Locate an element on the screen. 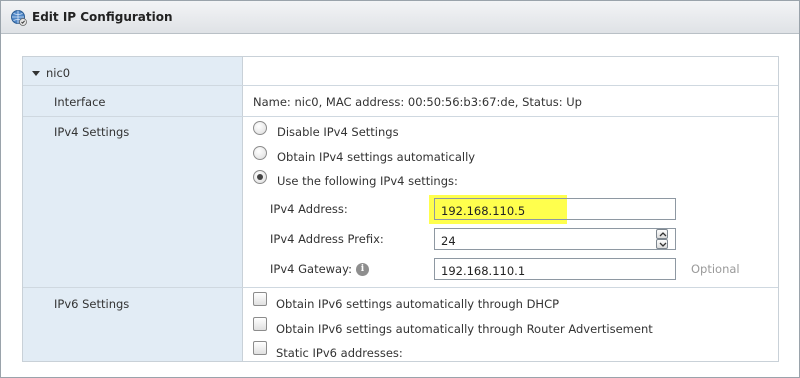  chevron-up-icon is located at coordinates (663, 234).